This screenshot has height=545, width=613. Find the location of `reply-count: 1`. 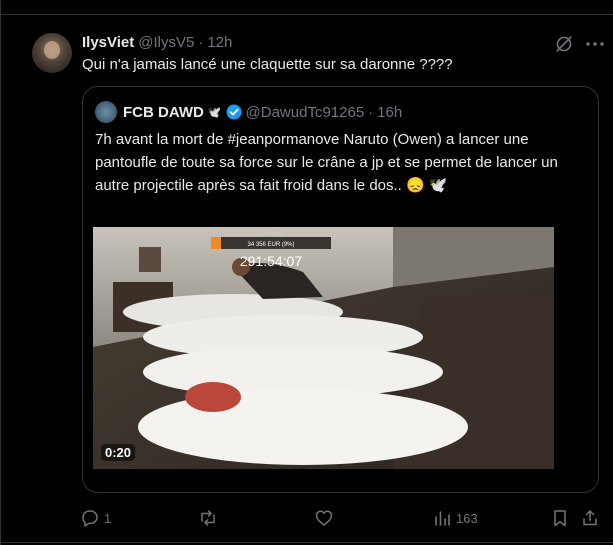

reply-count: 1 is located at coordinates (108, 518).